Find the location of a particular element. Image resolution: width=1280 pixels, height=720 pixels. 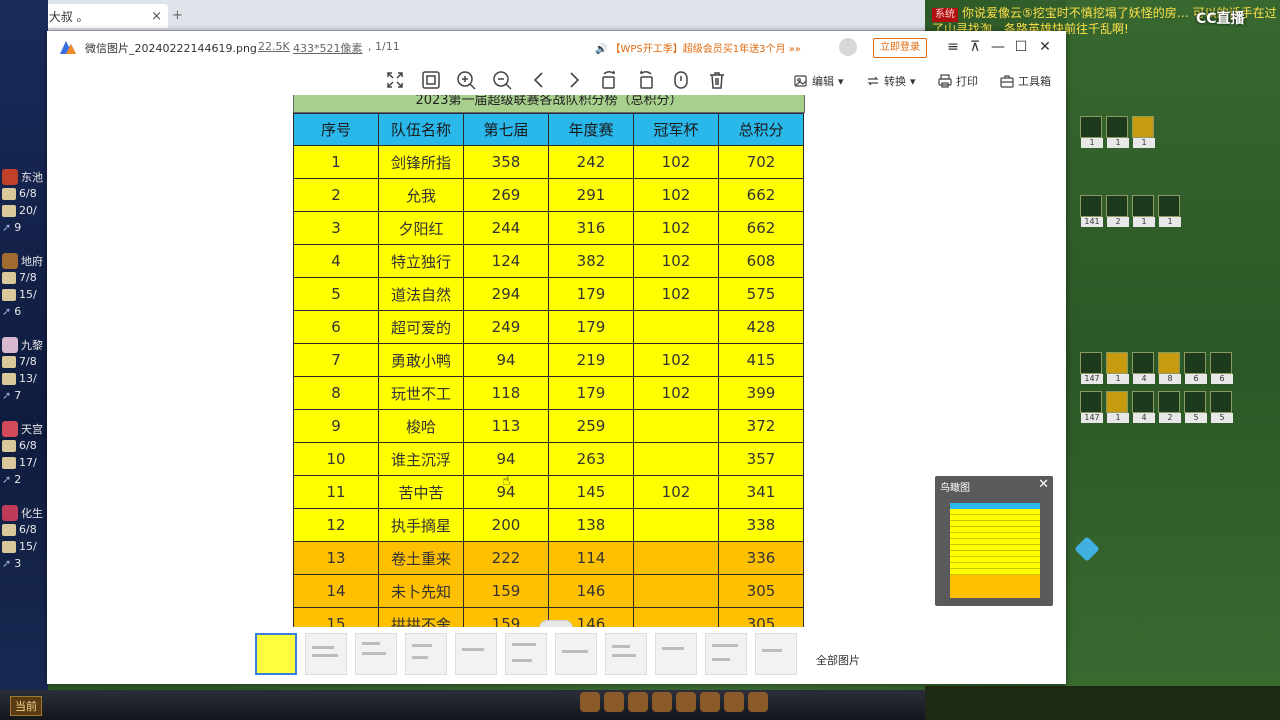

print-button: 打印 is located at coordinates (958, 81).